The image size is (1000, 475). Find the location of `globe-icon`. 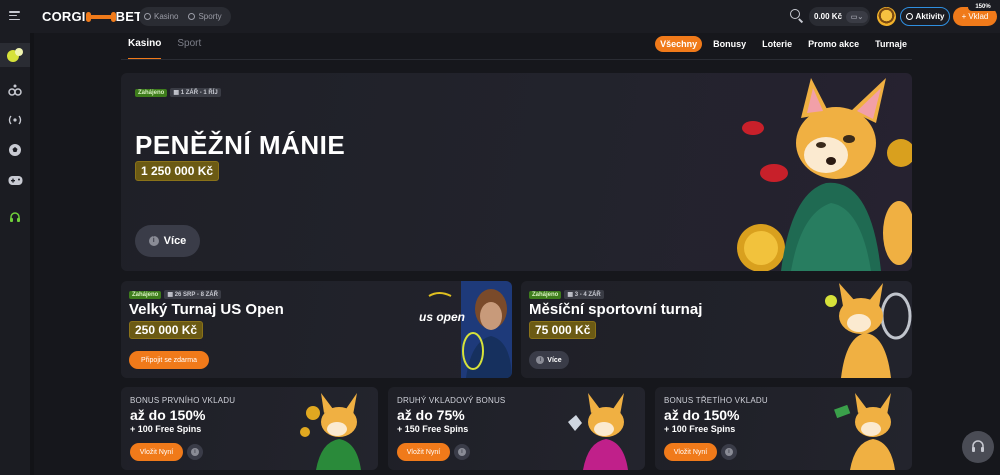

globe-icon is located at coordinates (909, 16).